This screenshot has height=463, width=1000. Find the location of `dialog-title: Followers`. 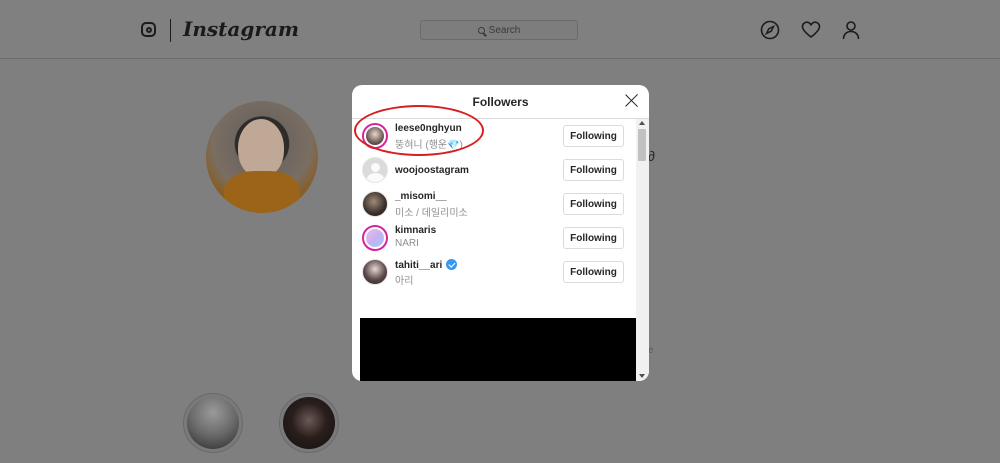

dialog-title: Followers is located at coordinates (500, 102).